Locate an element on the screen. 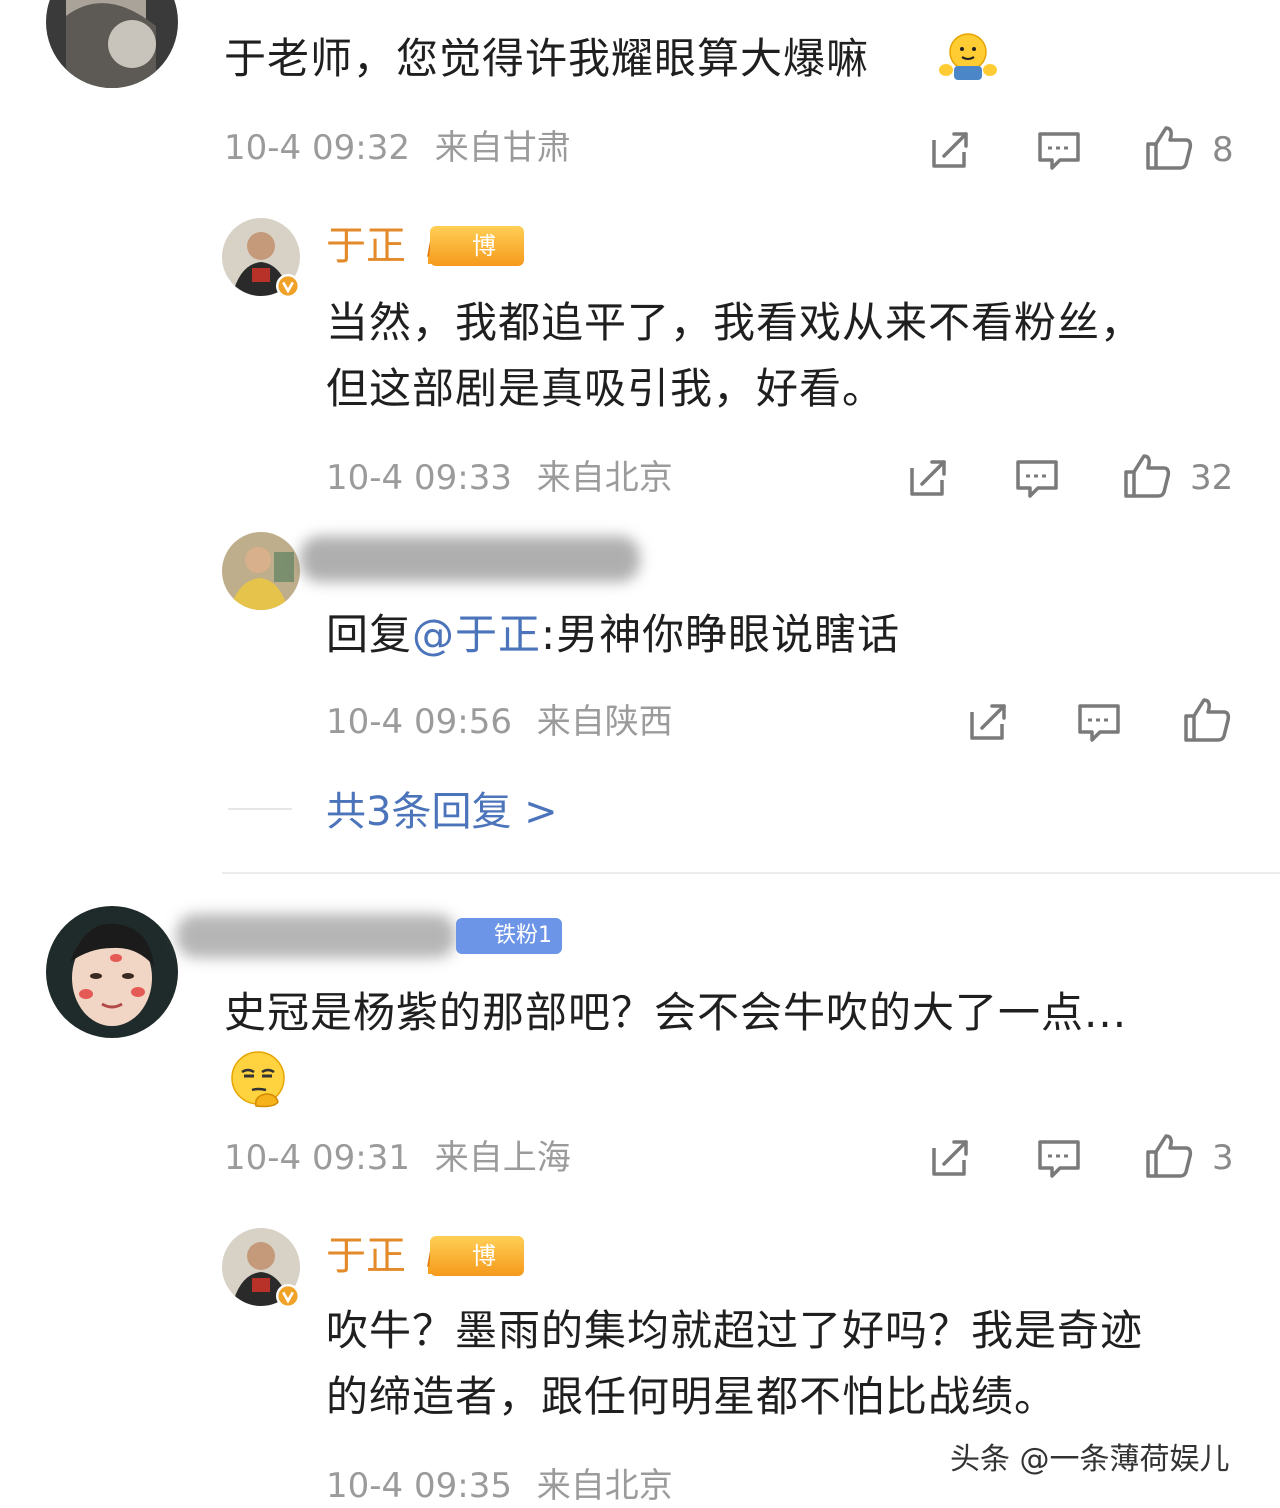 The width and height of the screenshot is (1280, 1508). like-count: 32 is located at coordinates (1212, 478).